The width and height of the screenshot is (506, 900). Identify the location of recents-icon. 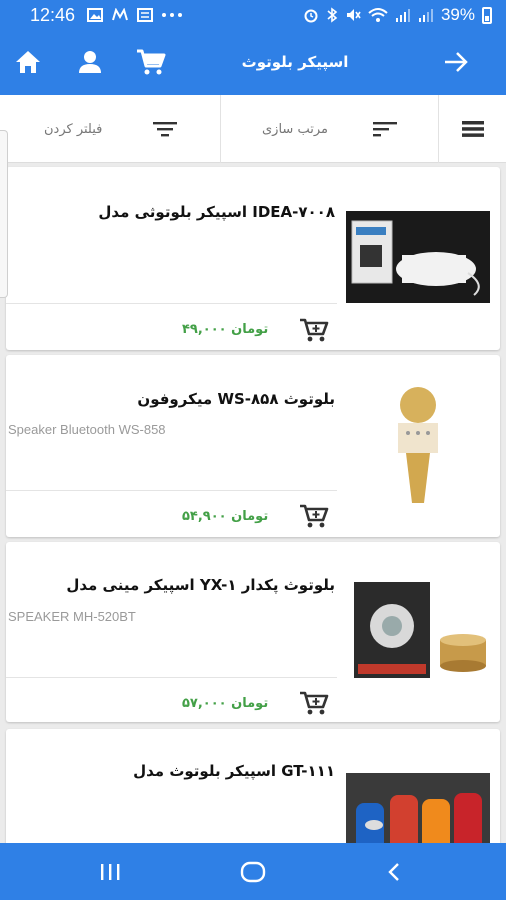
(110, 872).